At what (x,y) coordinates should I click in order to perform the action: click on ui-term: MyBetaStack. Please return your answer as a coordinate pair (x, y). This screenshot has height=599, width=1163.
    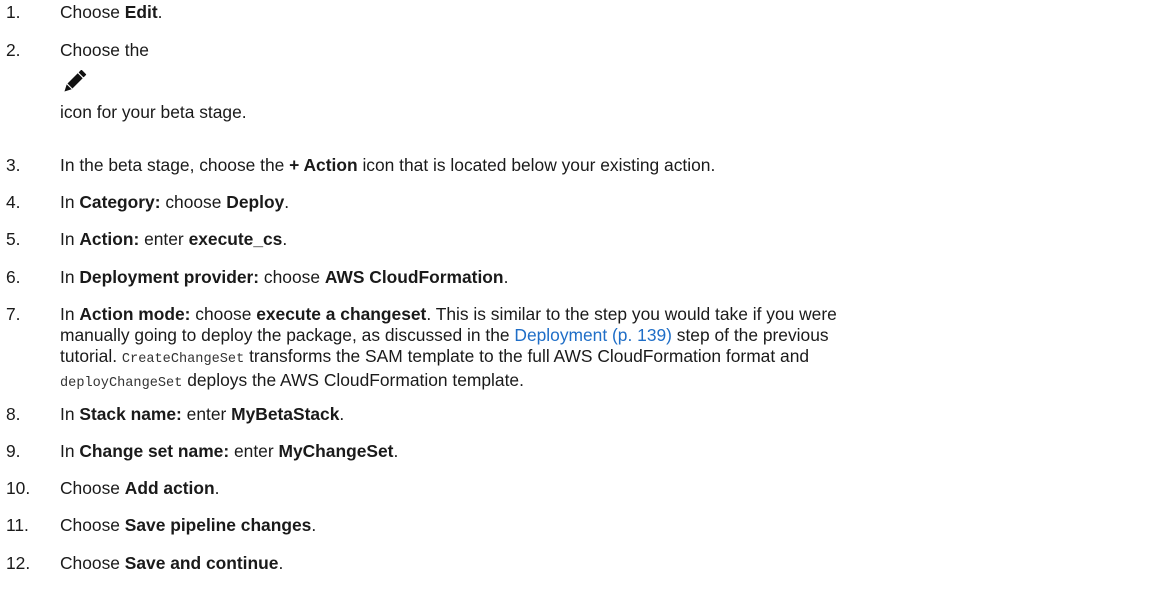
    Looking at the image, I should click on (285, 414).